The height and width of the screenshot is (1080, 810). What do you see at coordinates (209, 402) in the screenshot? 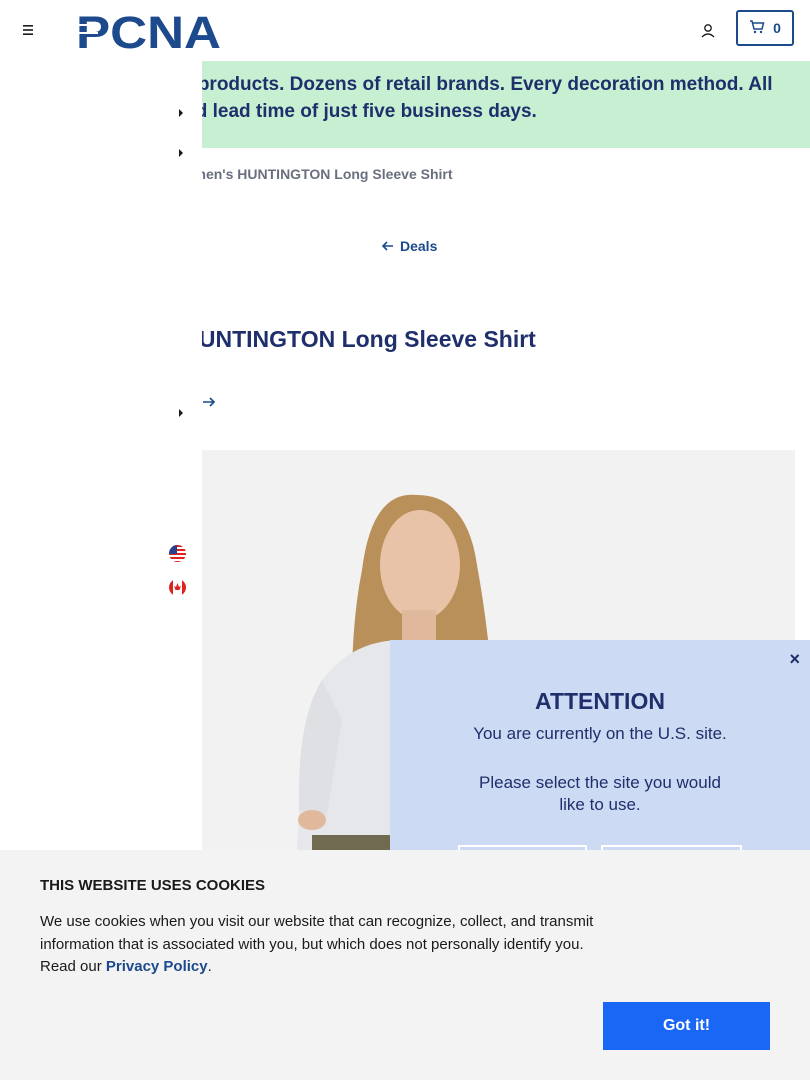
I see `arrow-right-icon` at bounding box center [209, 402].